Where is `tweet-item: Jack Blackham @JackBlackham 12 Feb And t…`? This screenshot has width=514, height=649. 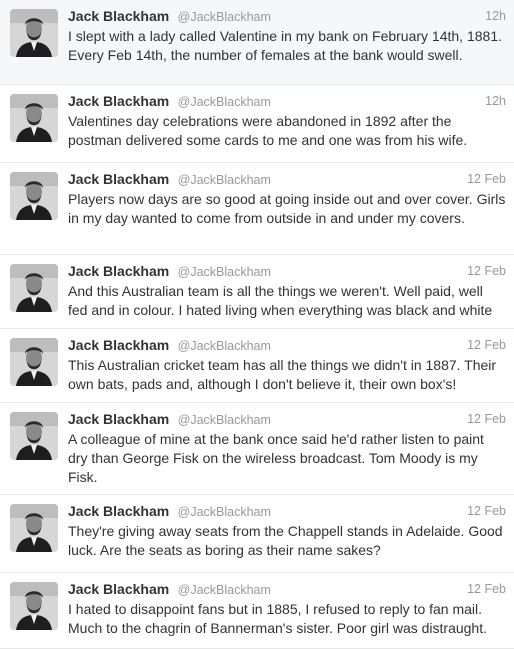 tweet-item: Jack Blackham @JackBlackham 12 Feb And t… is located at coordinates (257, 292).